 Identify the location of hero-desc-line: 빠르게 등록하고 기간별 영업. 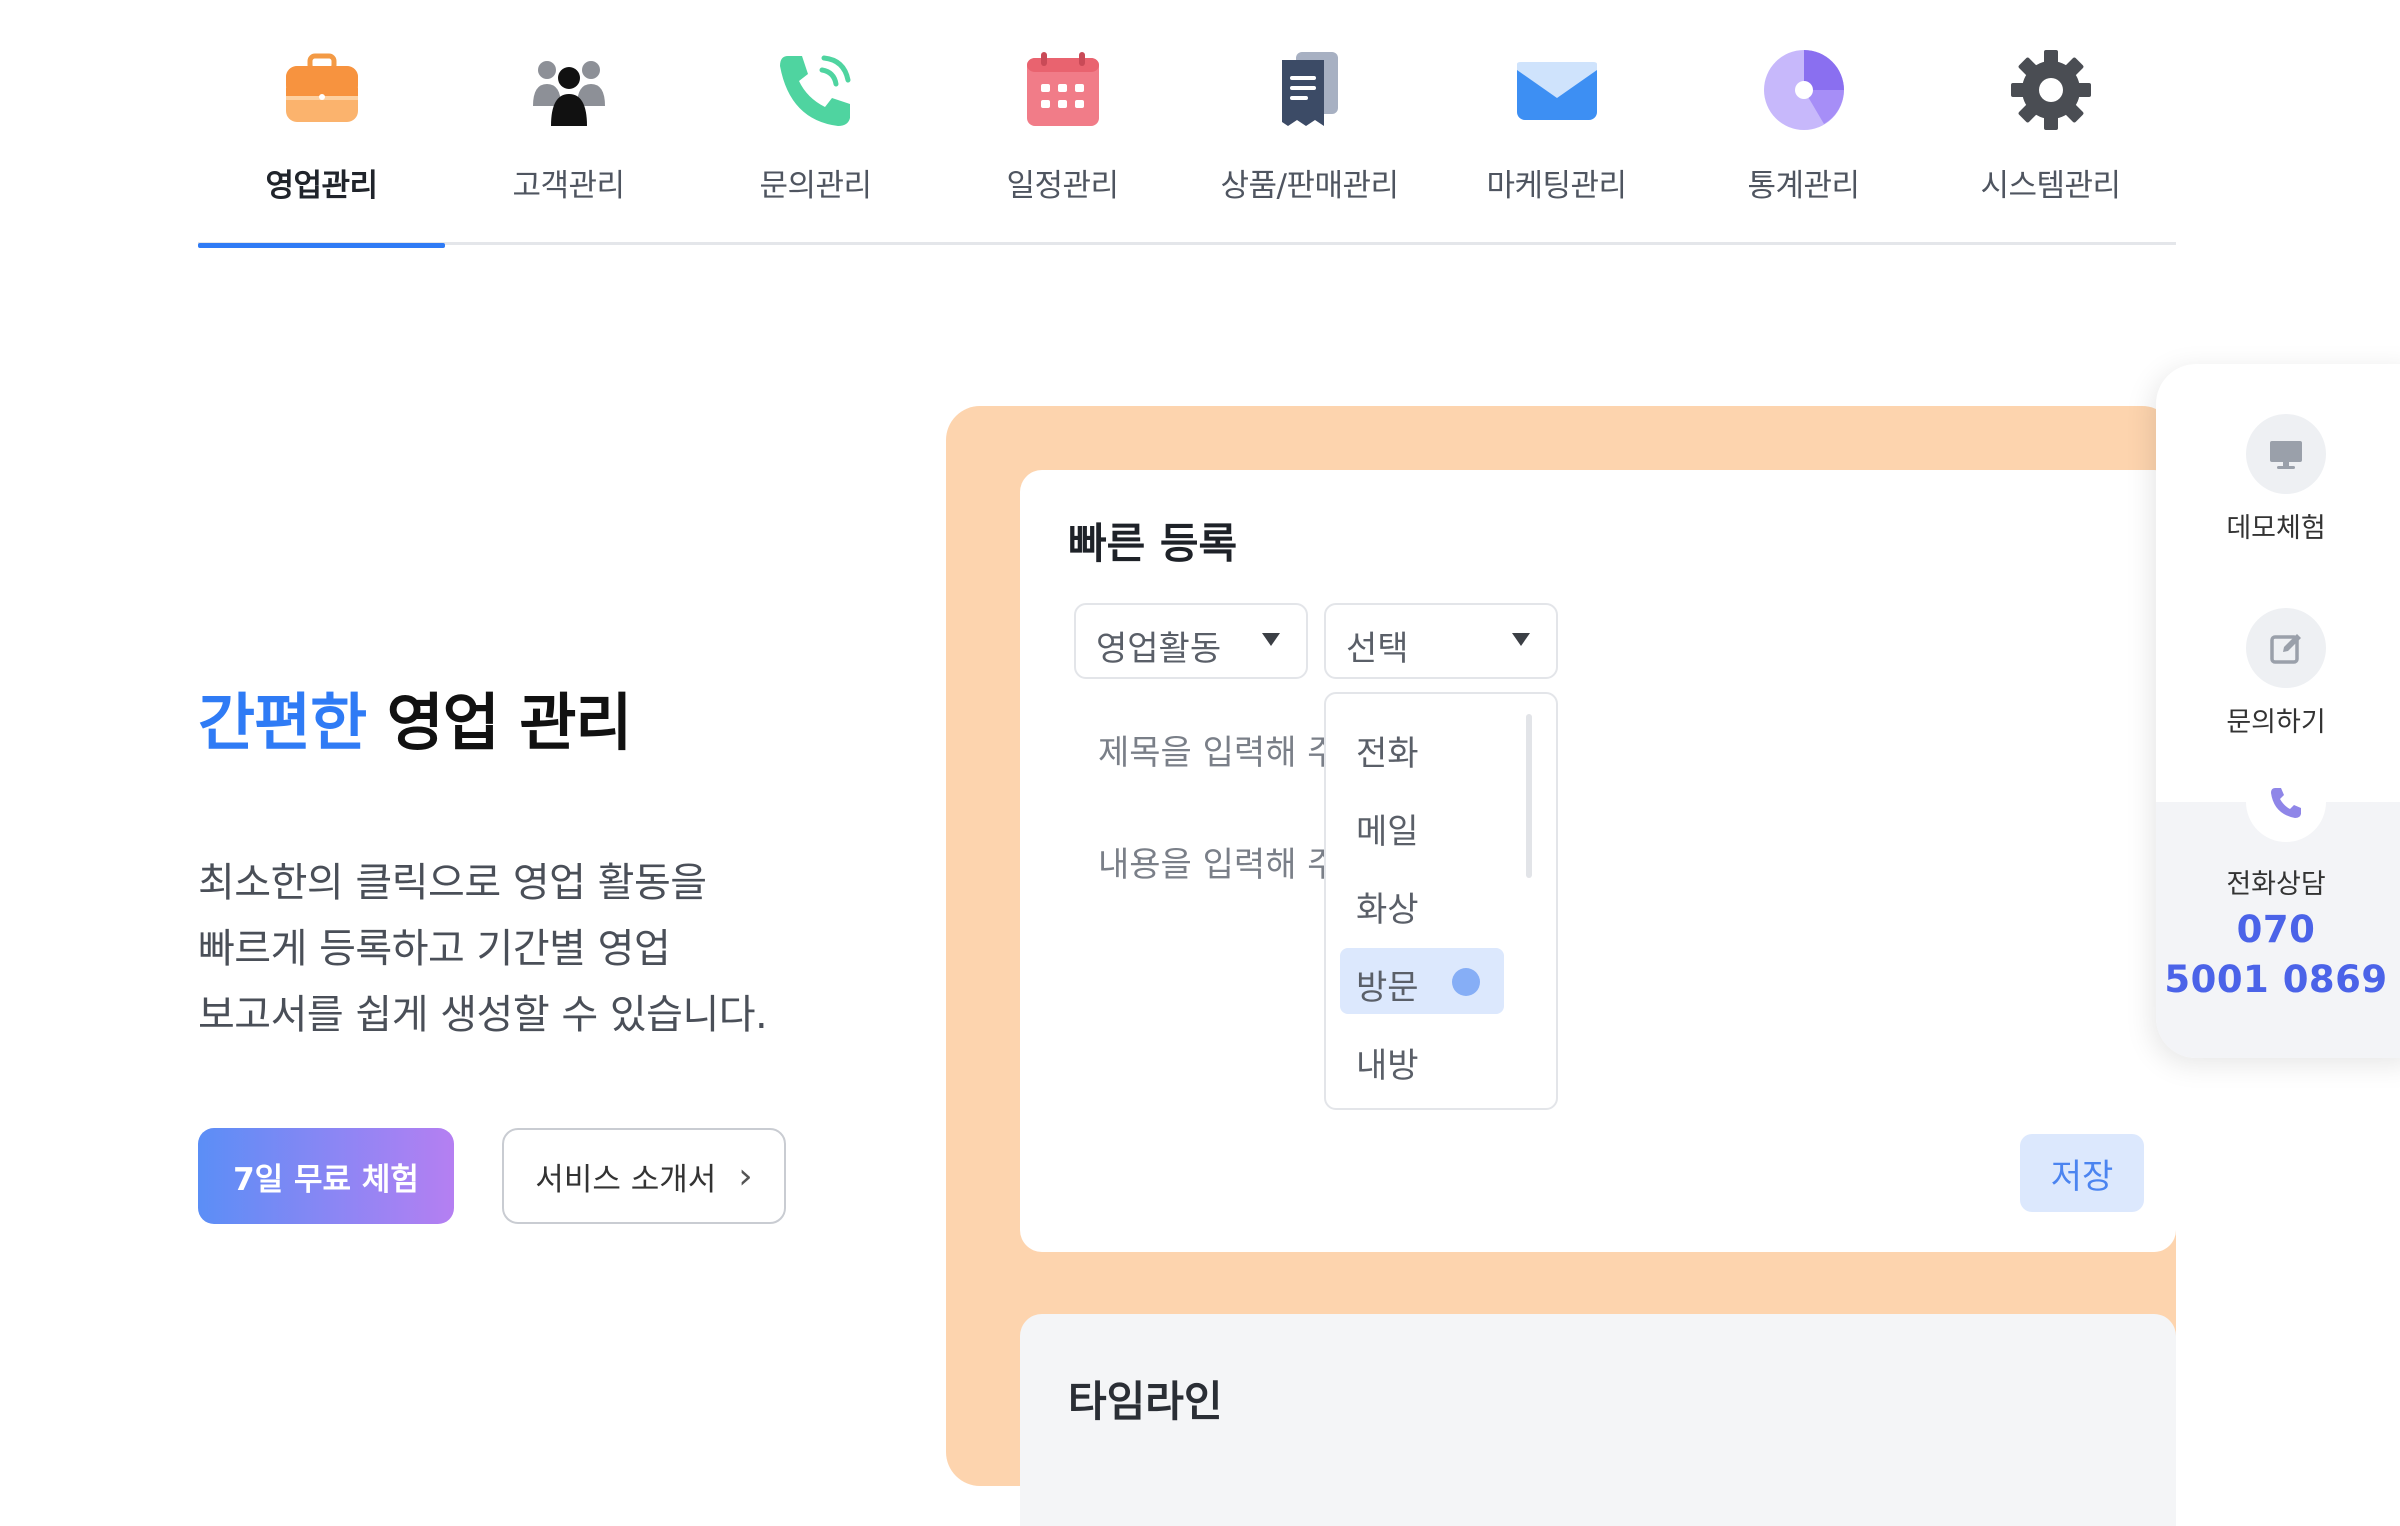
(434, 949).